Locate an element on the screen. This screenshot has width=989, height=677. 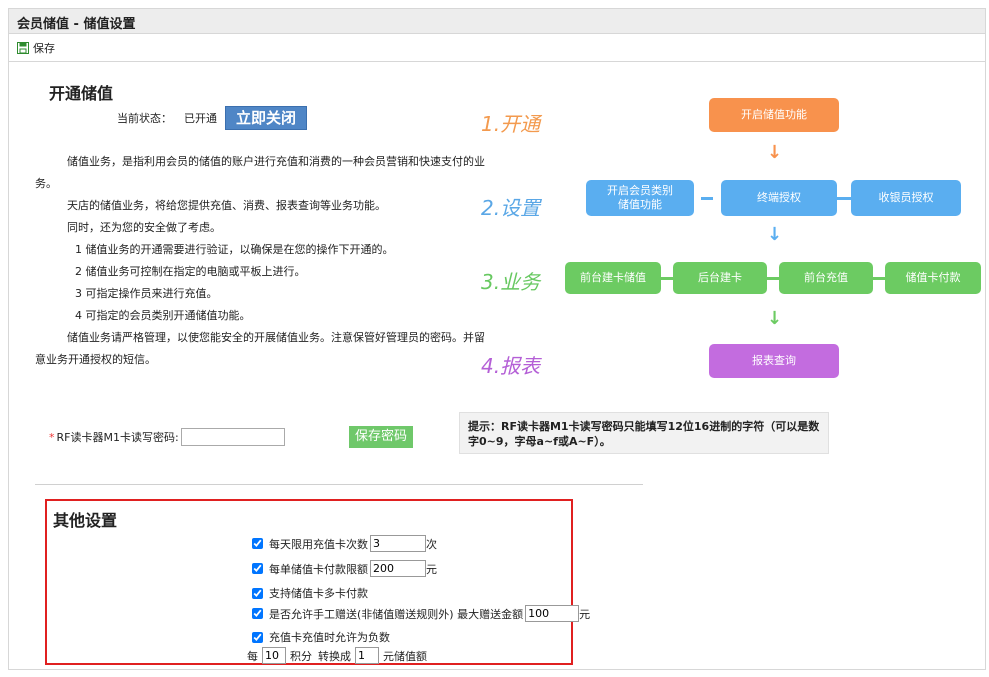
desc-line: 储值业务请严格管理，以使您能安全的开展储值业务。注意保管好管理员的密码。并留 is located at coordinates (276, 337).